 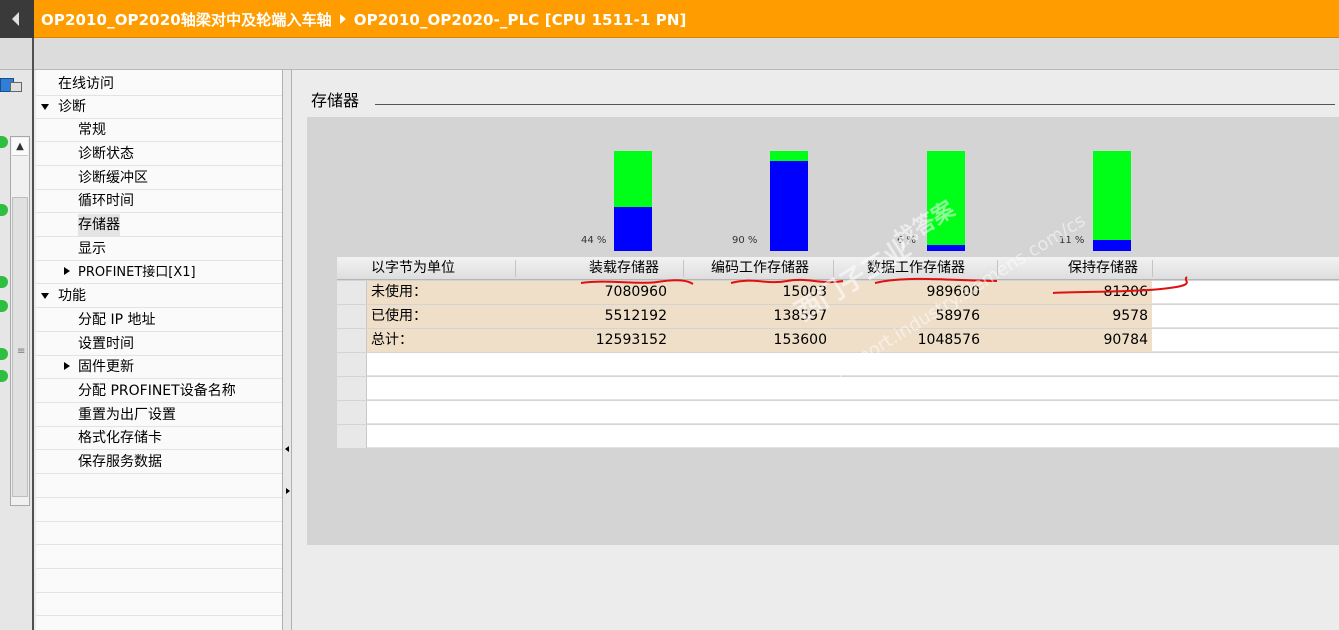 I want to click on network-icon, so click(x=16, y=87).